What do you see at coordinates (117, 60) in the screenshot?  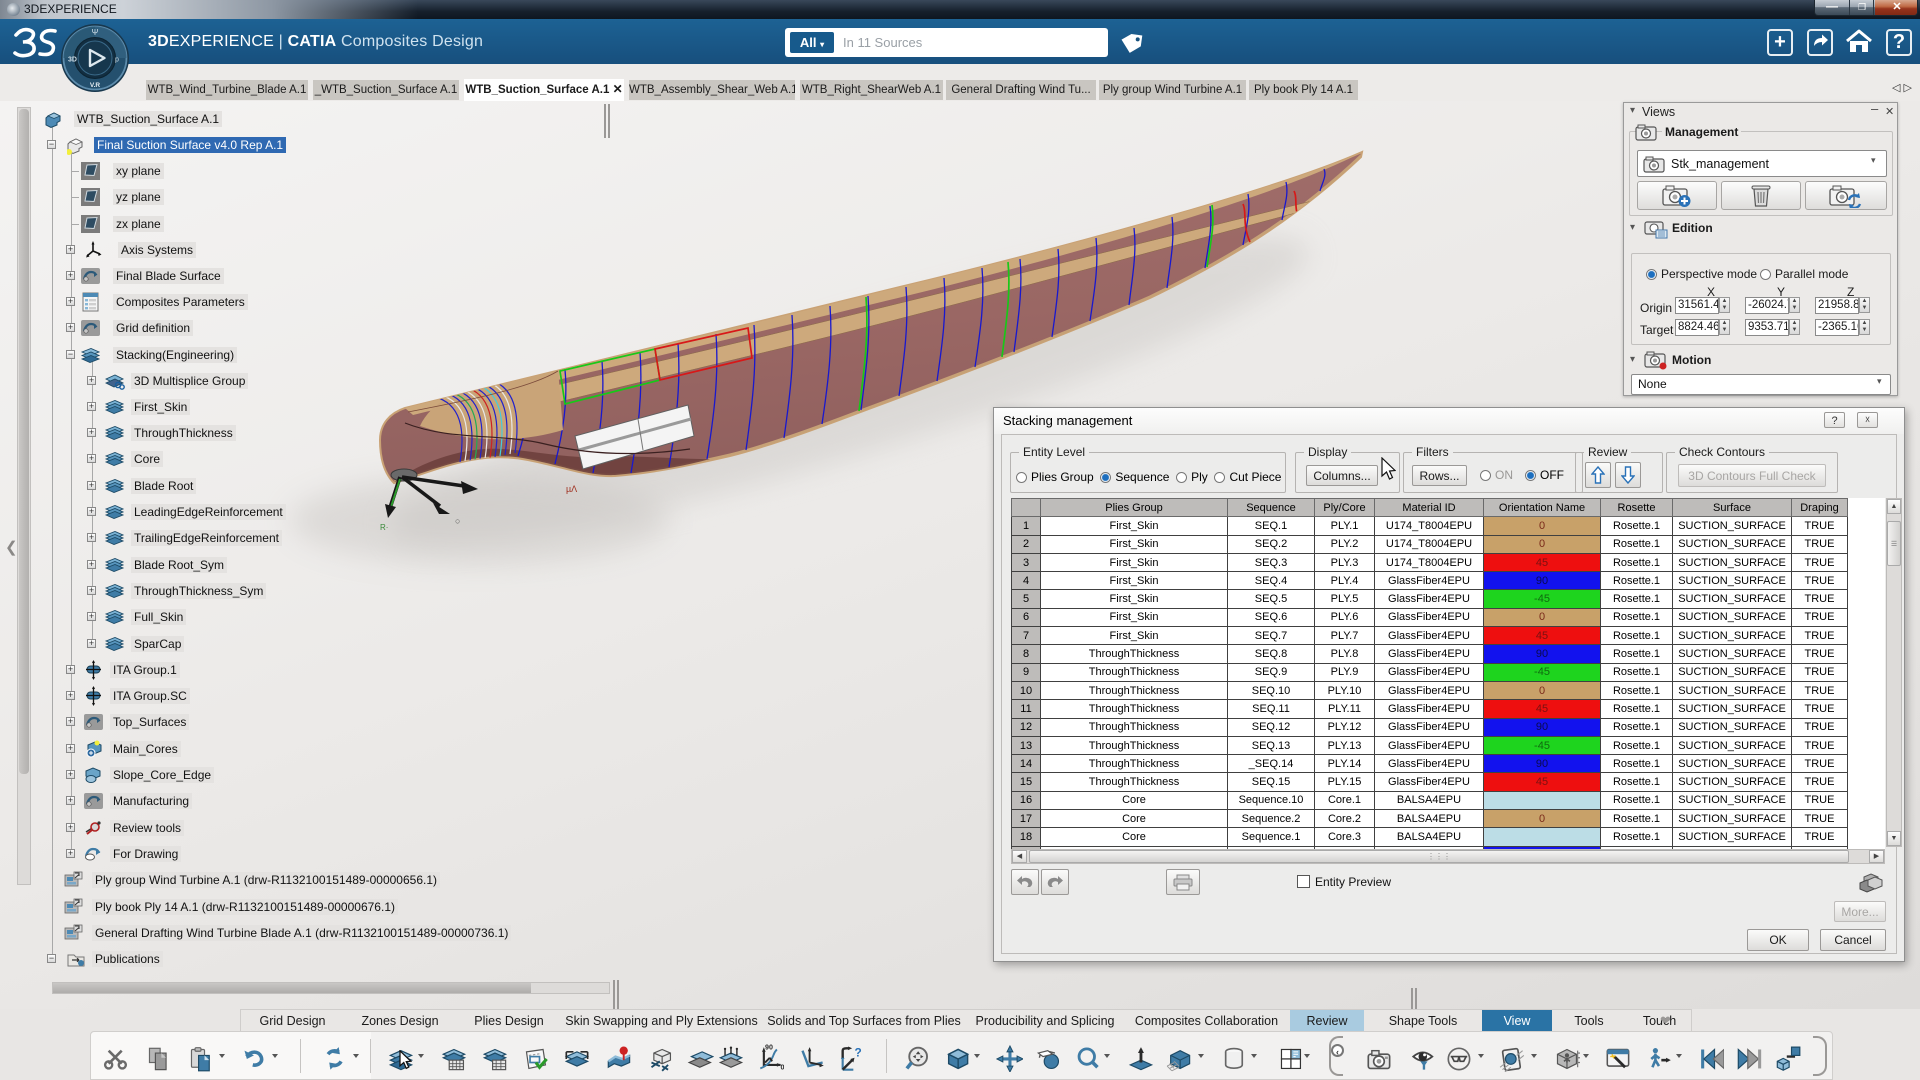 I see `svg-text: p` at bounding box center [117, 60].